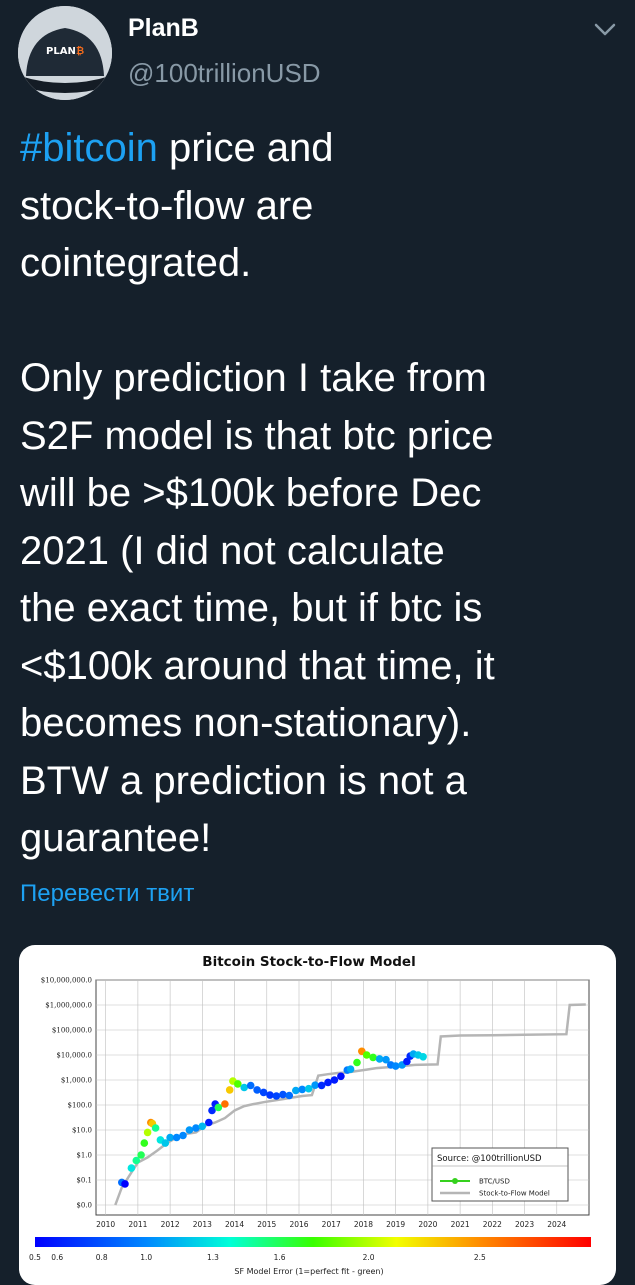 Image resolution: width=635 pixels, height=1285 pixels. What do you see at coordinates (298, 1224) in the screenshot?
I see `x-tick-label: 2016` at bounding box center [298, 1224].